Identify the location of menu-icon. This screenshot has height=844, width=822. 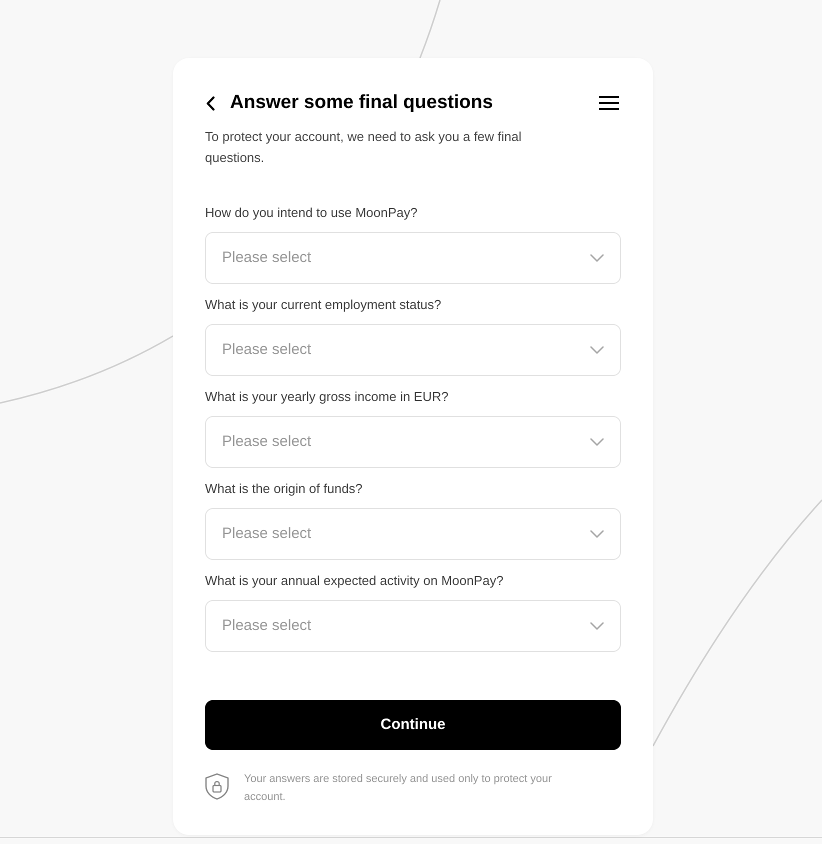
(609, 103).